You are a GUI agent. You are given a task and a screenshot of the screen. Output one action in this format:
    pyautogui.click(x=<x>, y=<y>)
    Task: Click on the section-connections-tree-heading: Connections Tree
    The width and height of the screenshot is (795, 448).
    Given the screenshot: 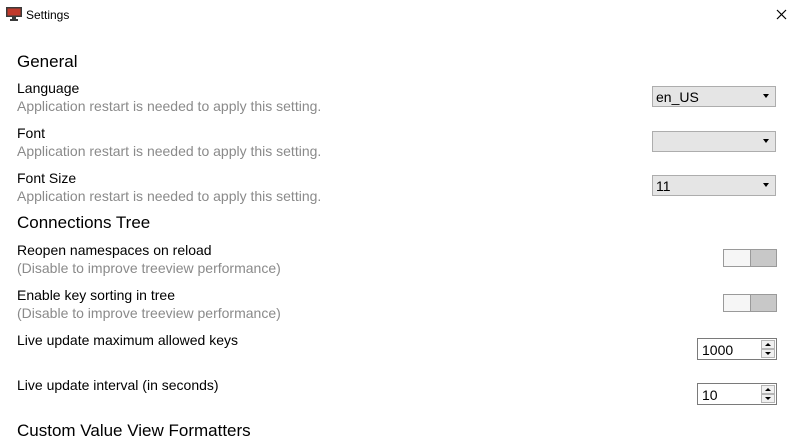 What is the action you would take?
    pyautogui.click(x=84, y=222)
    